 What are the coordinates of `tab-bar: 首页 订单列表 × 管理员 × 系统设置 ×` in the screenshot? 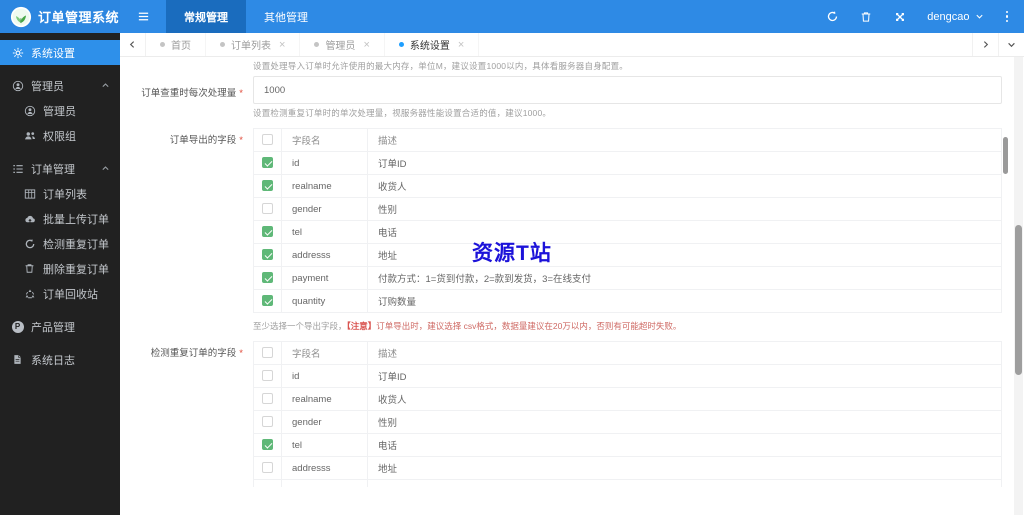 It's located at (572, 45).